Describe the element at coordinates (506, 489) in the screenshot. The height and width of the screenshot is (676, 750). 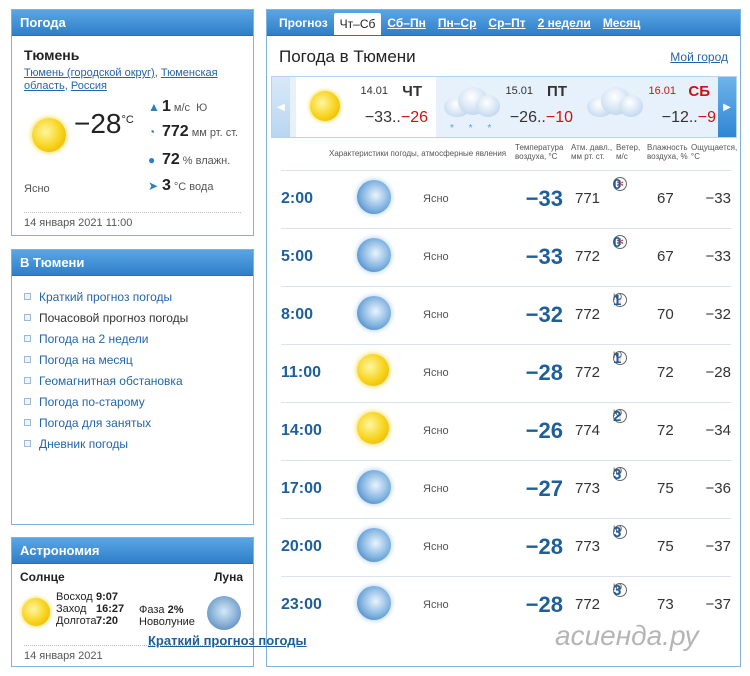
I see `table-row: 17:00 Ясно −27 773 ↑ Ю 3 75 −36` at that location.